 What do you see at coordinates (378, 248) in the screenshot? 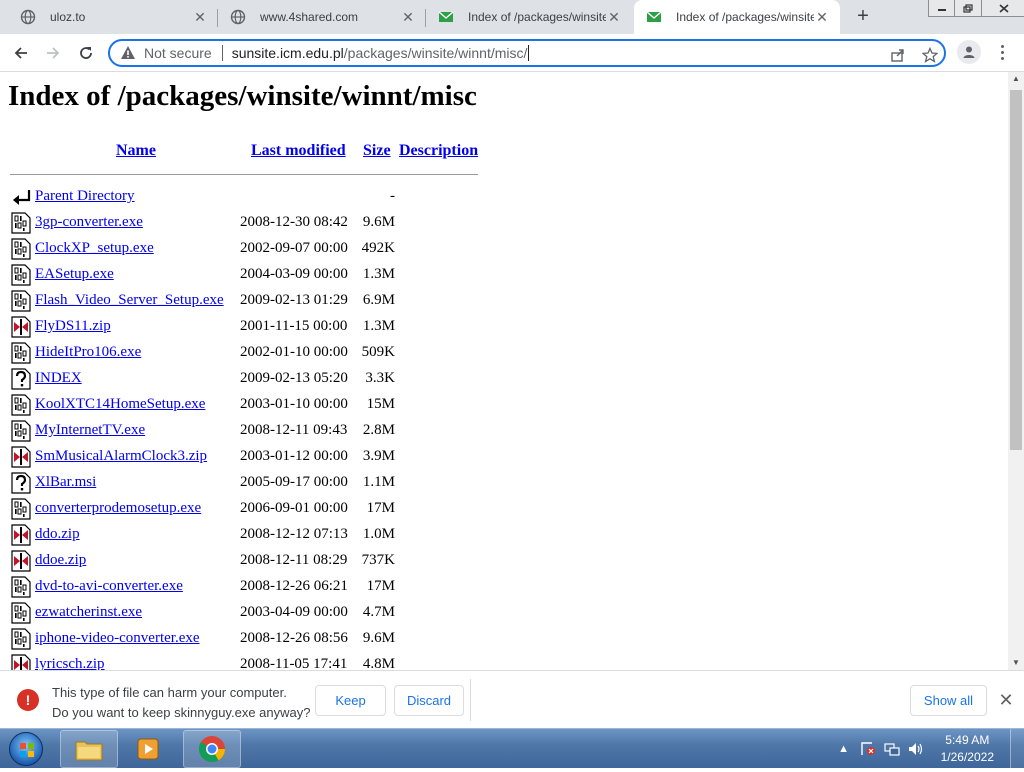
I see `file-size: 492K` at bounding box center [378, 248].